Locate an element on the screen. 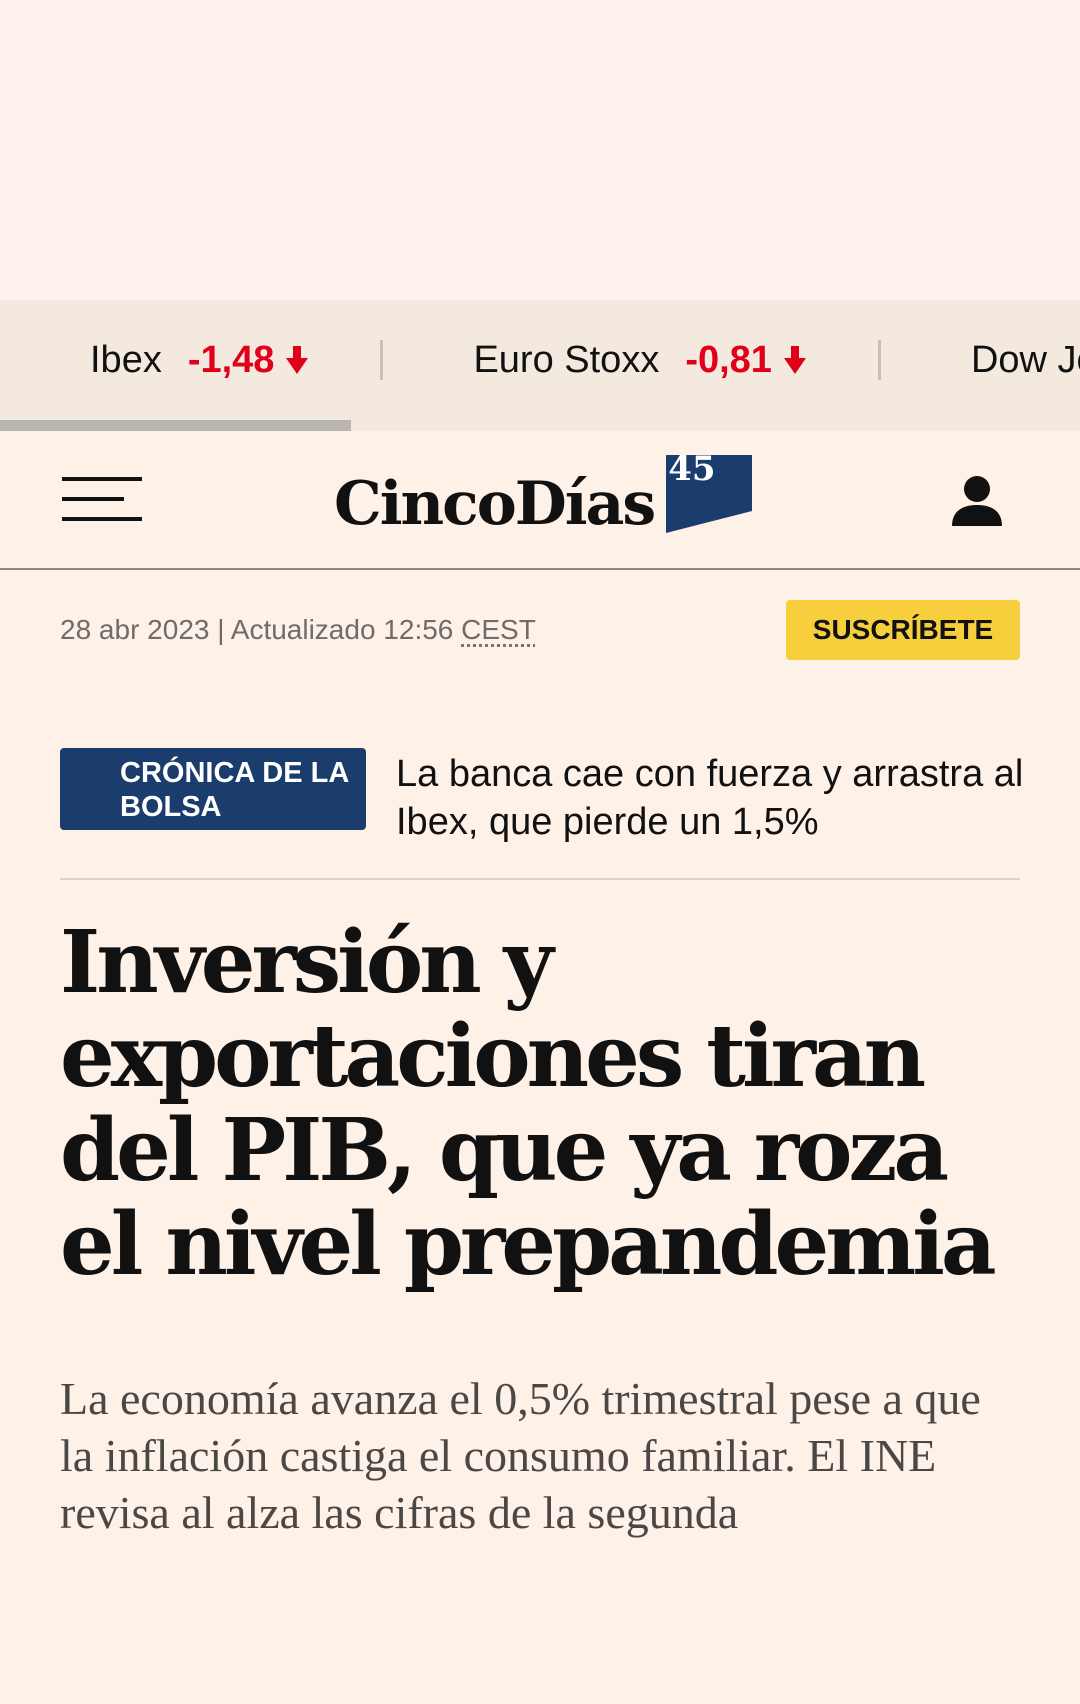  updated-time: Actualizado 12:56 is located at coordinates (342, 629).